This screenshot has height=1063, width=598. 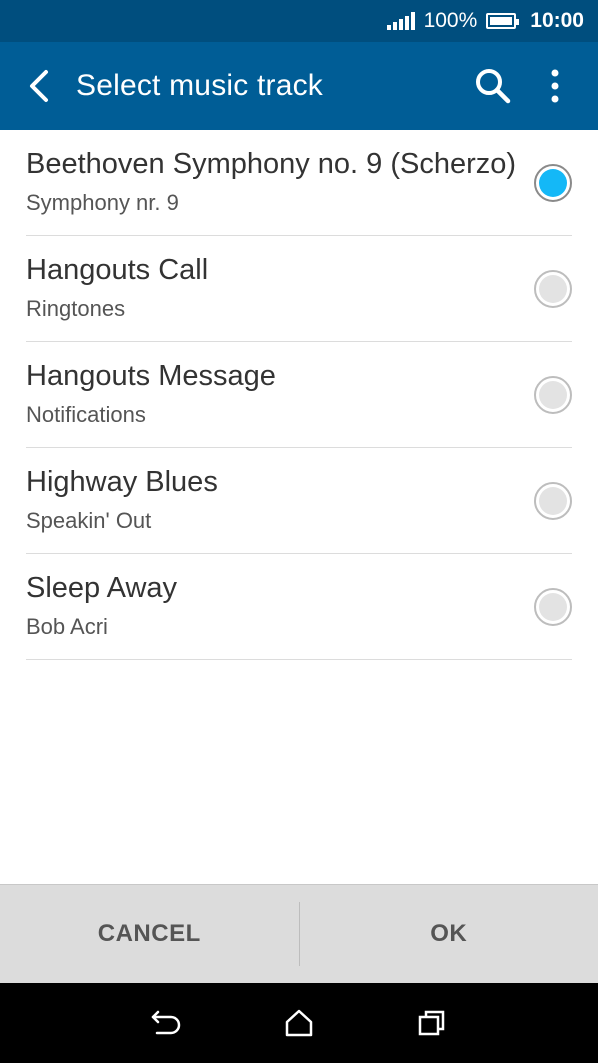 I want to click on navigation-bar, so click(x=299, y=1023).